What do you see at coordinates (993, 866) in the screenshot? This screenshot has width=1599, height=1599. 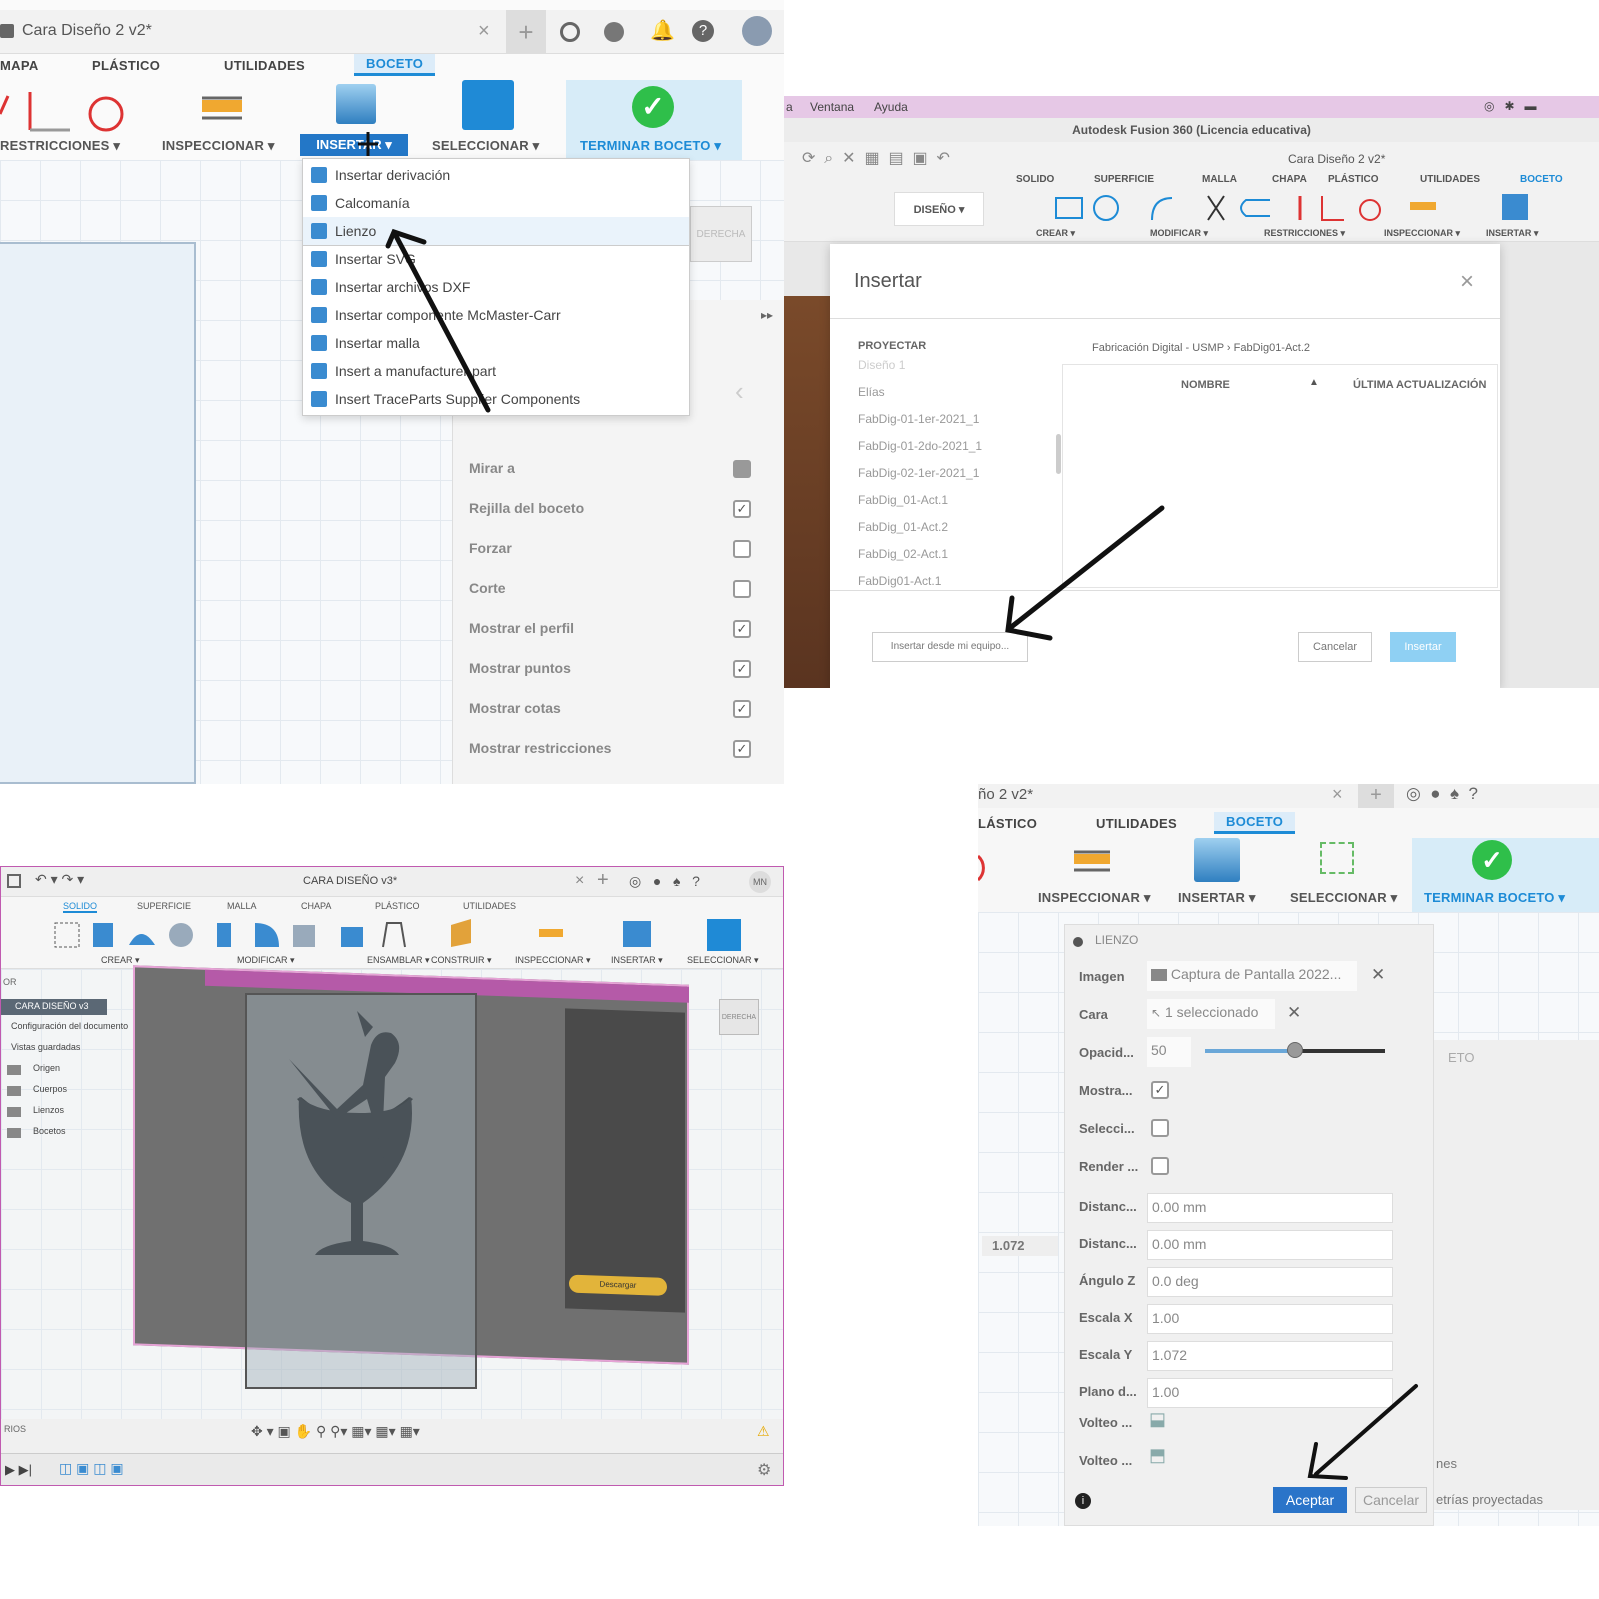 I see `circle-constraint-icon` at bounding box center [993, 866].